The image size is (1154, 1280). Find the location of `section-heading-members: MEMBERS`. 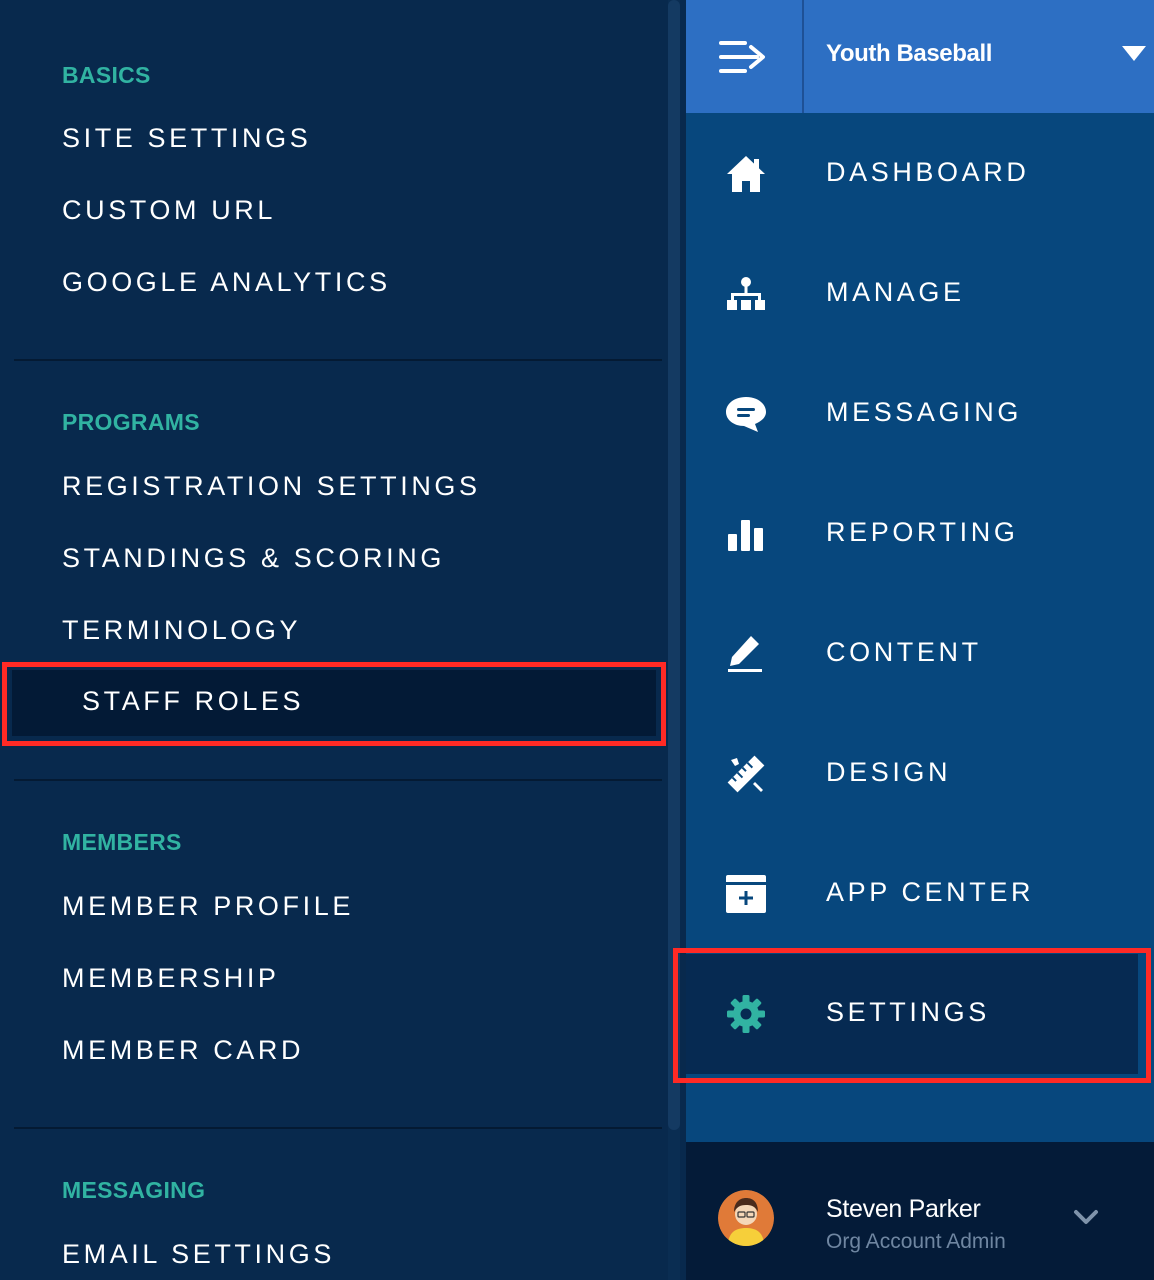

section-heading-members: MEMBERS is located at coordinates (122, 842).